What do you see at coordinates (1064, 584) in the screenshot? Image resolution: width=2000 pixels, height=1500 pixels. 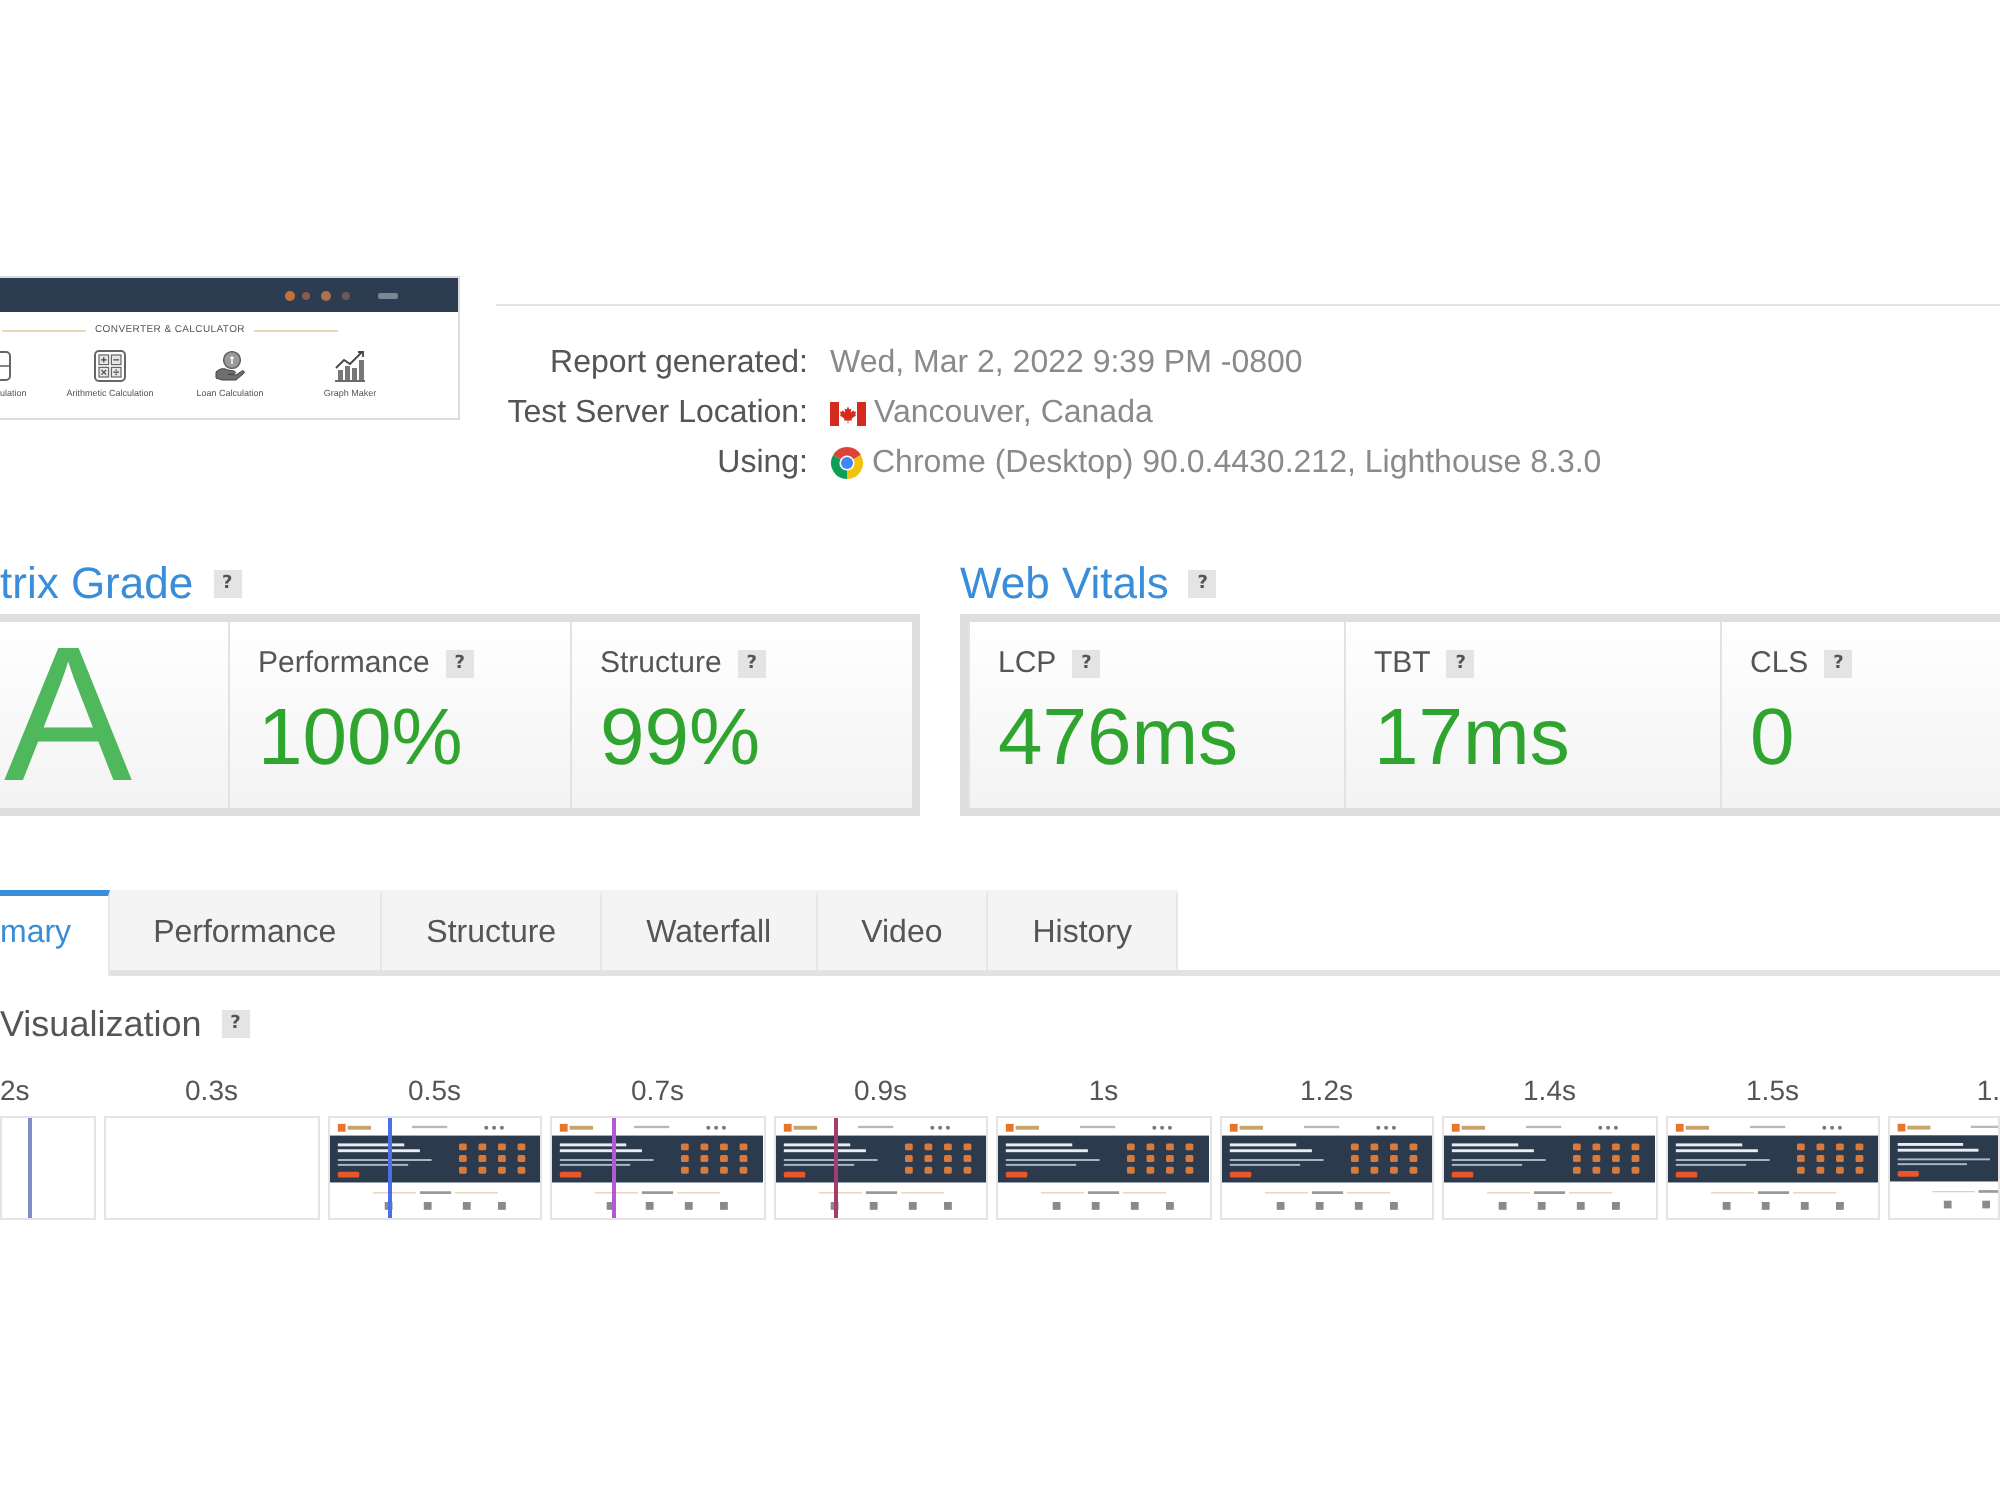 I see `section-title: Web Vitals` at bounding box center [1064, 584].